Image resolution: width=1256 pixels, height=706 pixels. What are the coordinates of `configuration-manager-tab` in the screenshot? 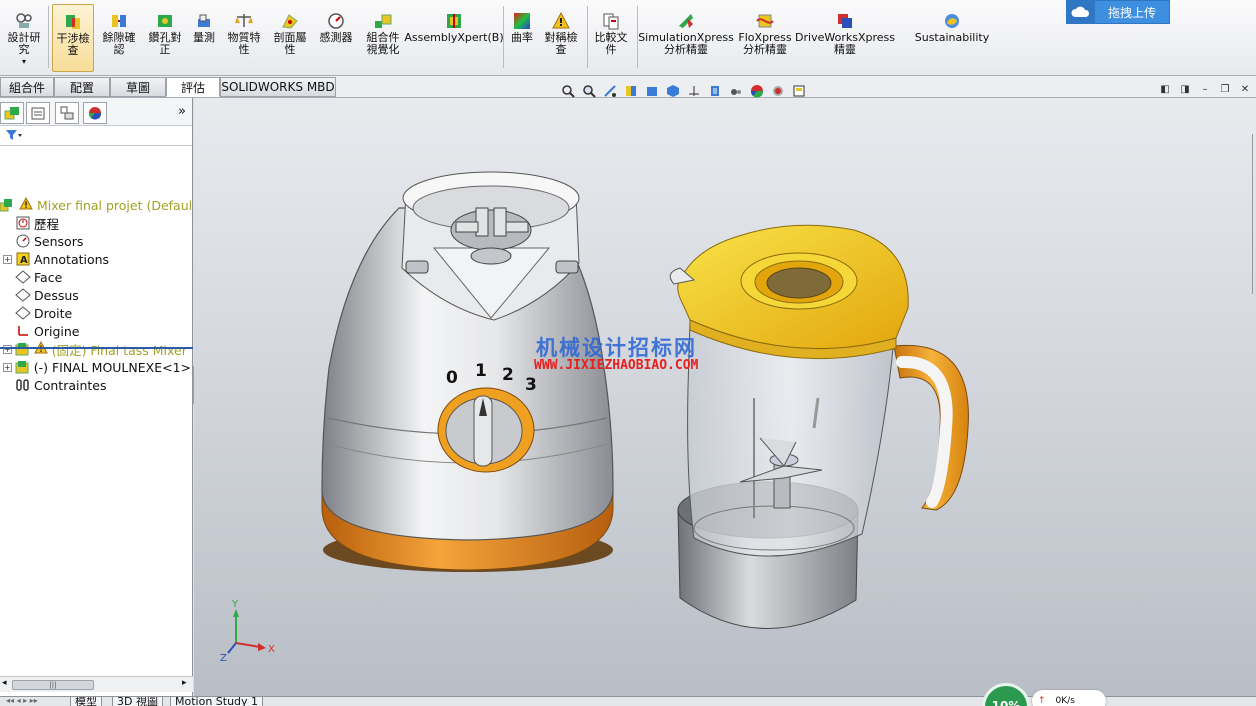 It's located at (67, 113).